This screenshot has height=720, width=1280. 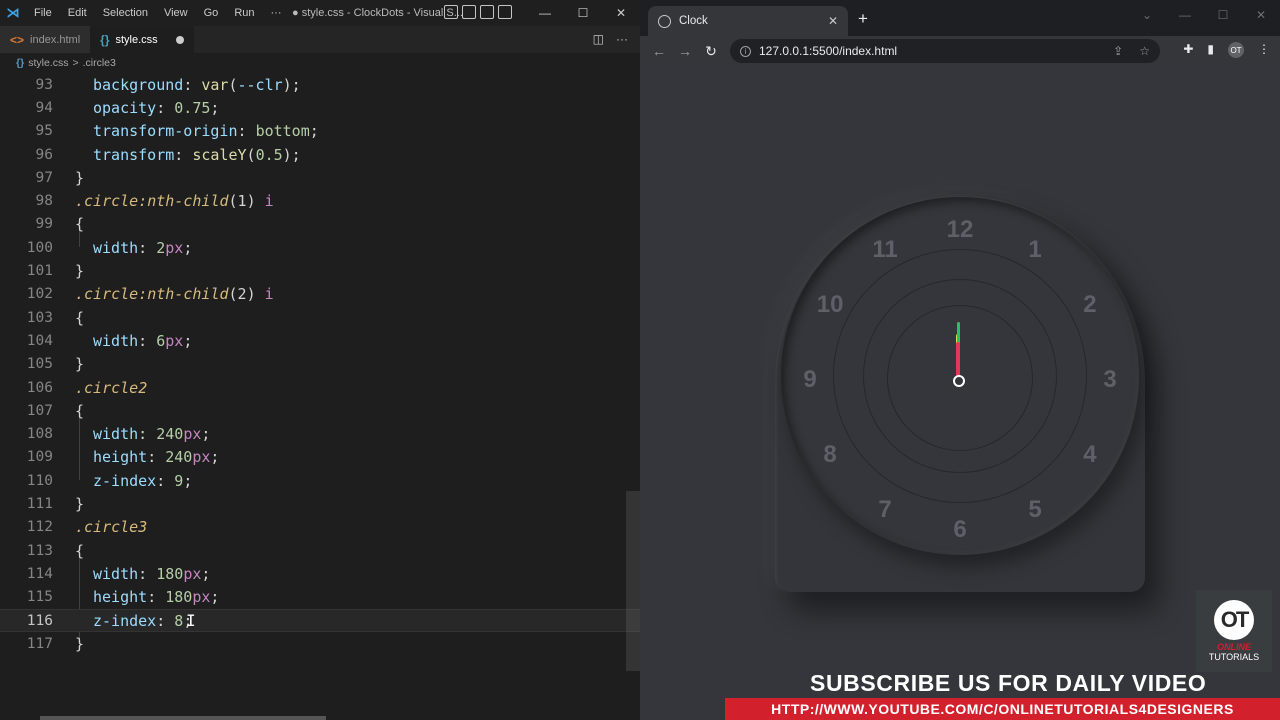 I want to click on line-number: 106, so click(x=39, y=387).